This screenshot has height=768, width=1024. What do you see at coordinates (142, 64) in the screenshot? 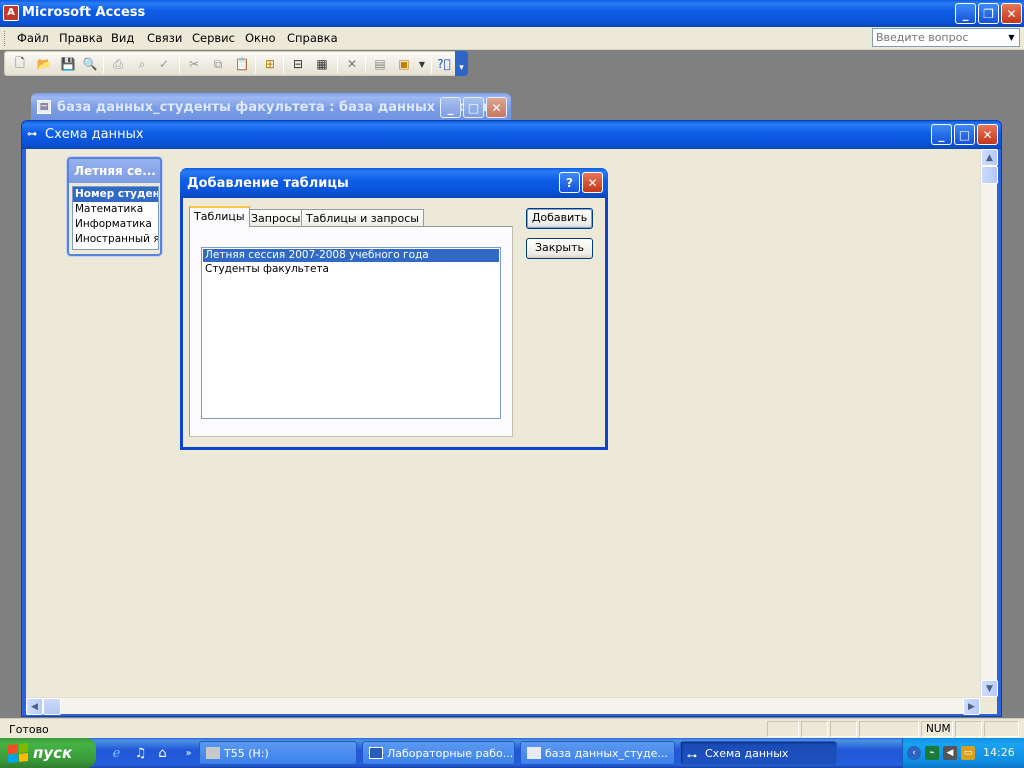
I see `print-preview-icon: ⌕` at bounding box center [142, 64].